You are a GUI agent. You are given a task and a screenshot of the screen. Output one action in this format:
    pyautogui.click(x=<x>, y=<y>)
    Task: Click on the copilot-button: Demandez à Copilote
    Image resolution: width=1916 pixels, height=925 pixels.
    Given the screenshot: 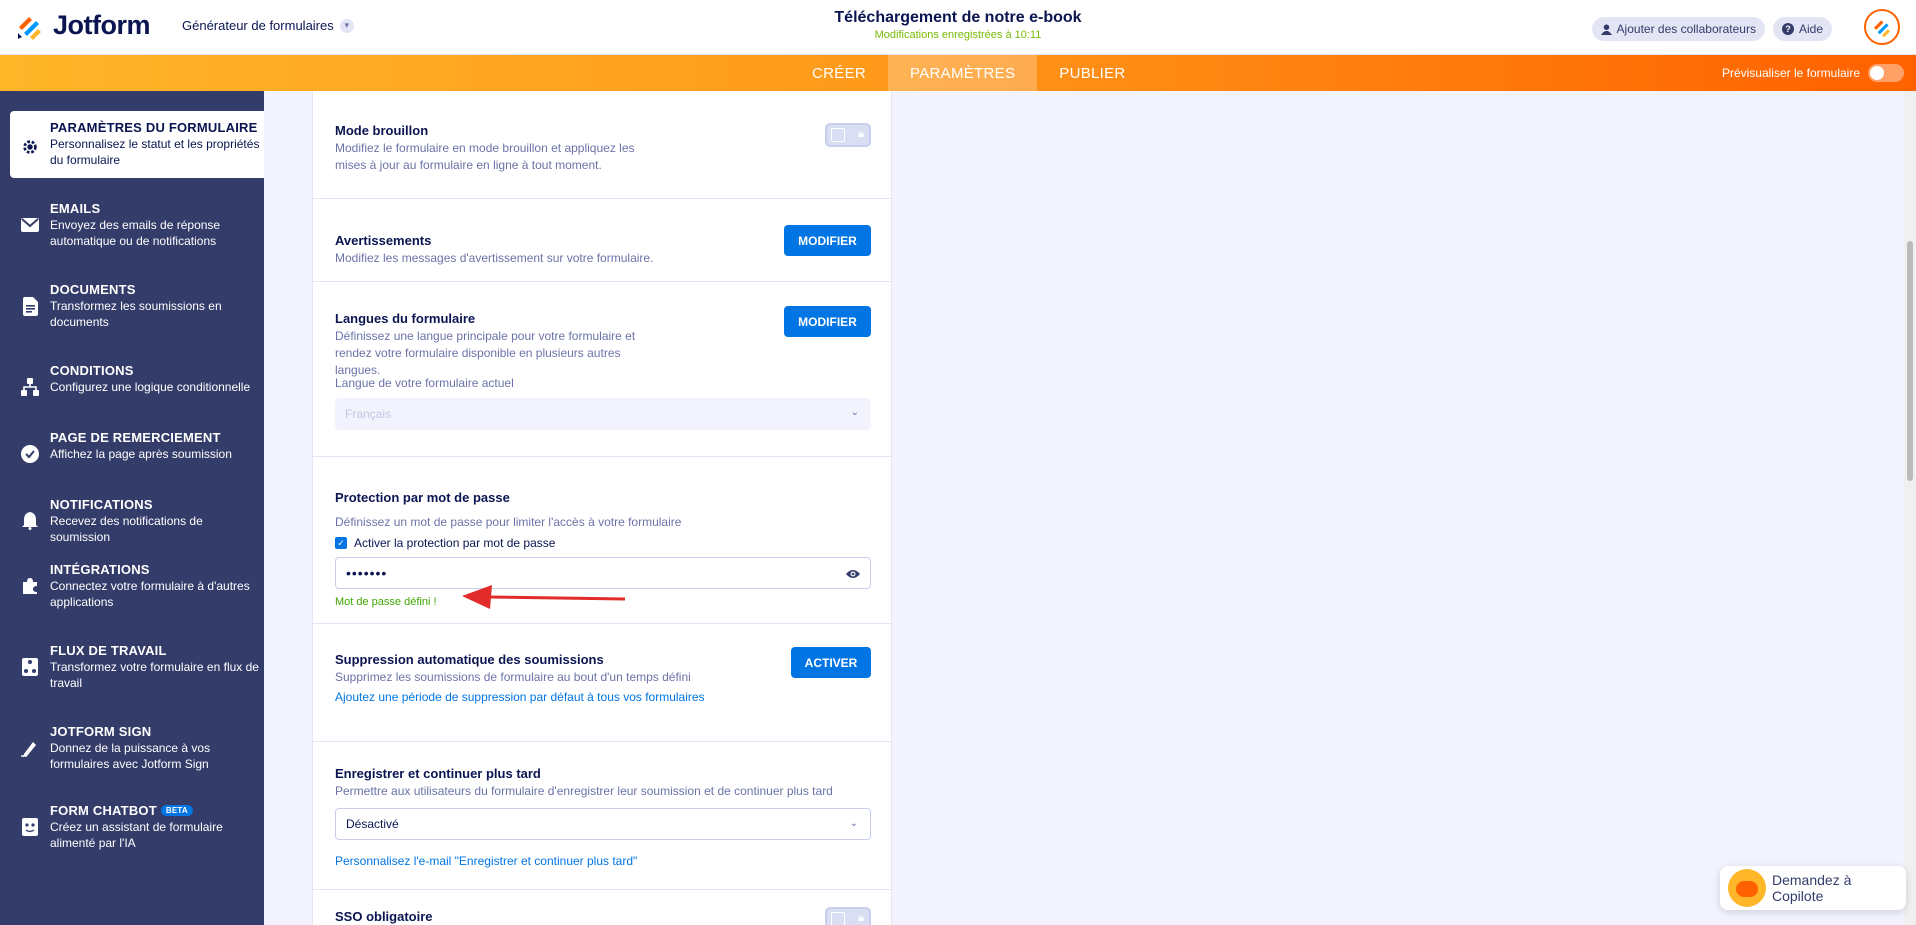 What is the action you would take?
    pyautogui.click(x=1813, y=888)
    